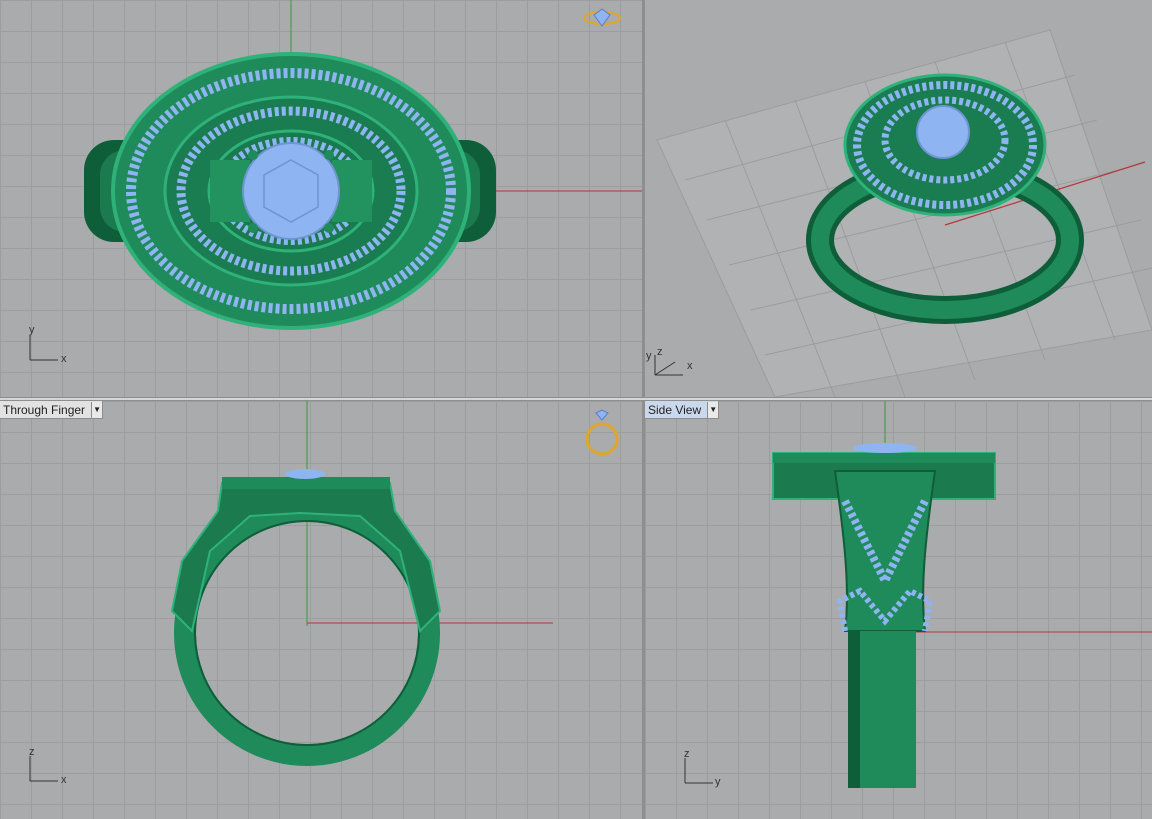  I want to click on viewport-title-through-finger: Through Finger ▼, so click(52, 410).